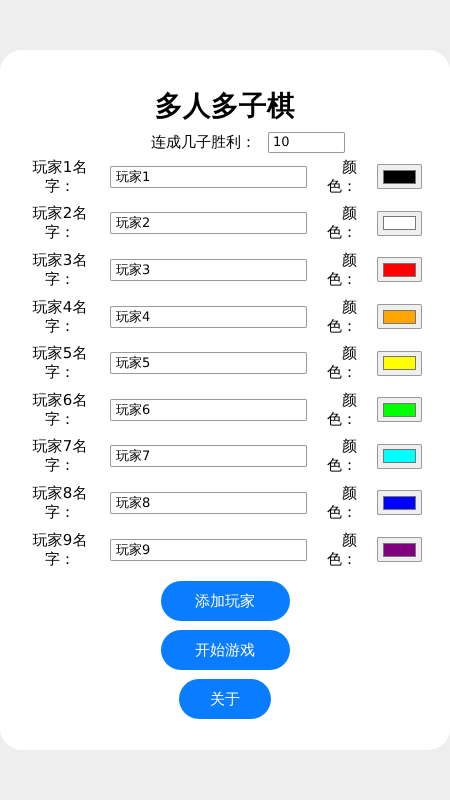 Image resolution: width=450 pixels, height=800 pixels. Describe the element at coordinates (60, 223) in the screenshot. I see `player-name-label: 玩家2名字：` at that location.